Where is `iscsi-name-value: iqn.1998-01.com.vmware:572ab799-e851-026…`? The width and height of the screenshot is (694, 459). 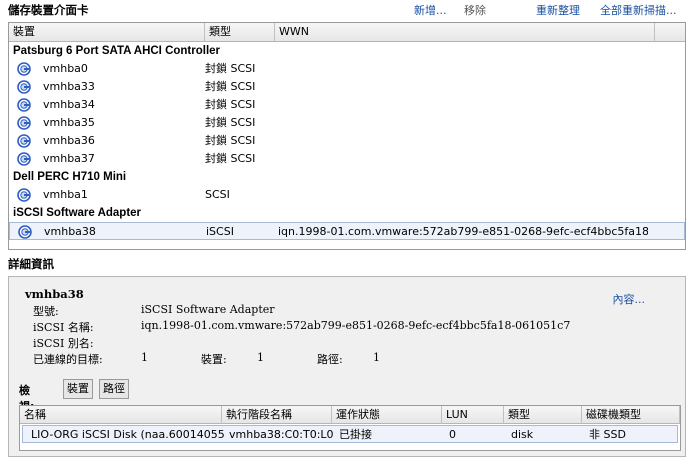
iscsi-name-value: iqn.1998-01.com.vmware:572ab799-e851-026… is located at coordinates (356, 325).